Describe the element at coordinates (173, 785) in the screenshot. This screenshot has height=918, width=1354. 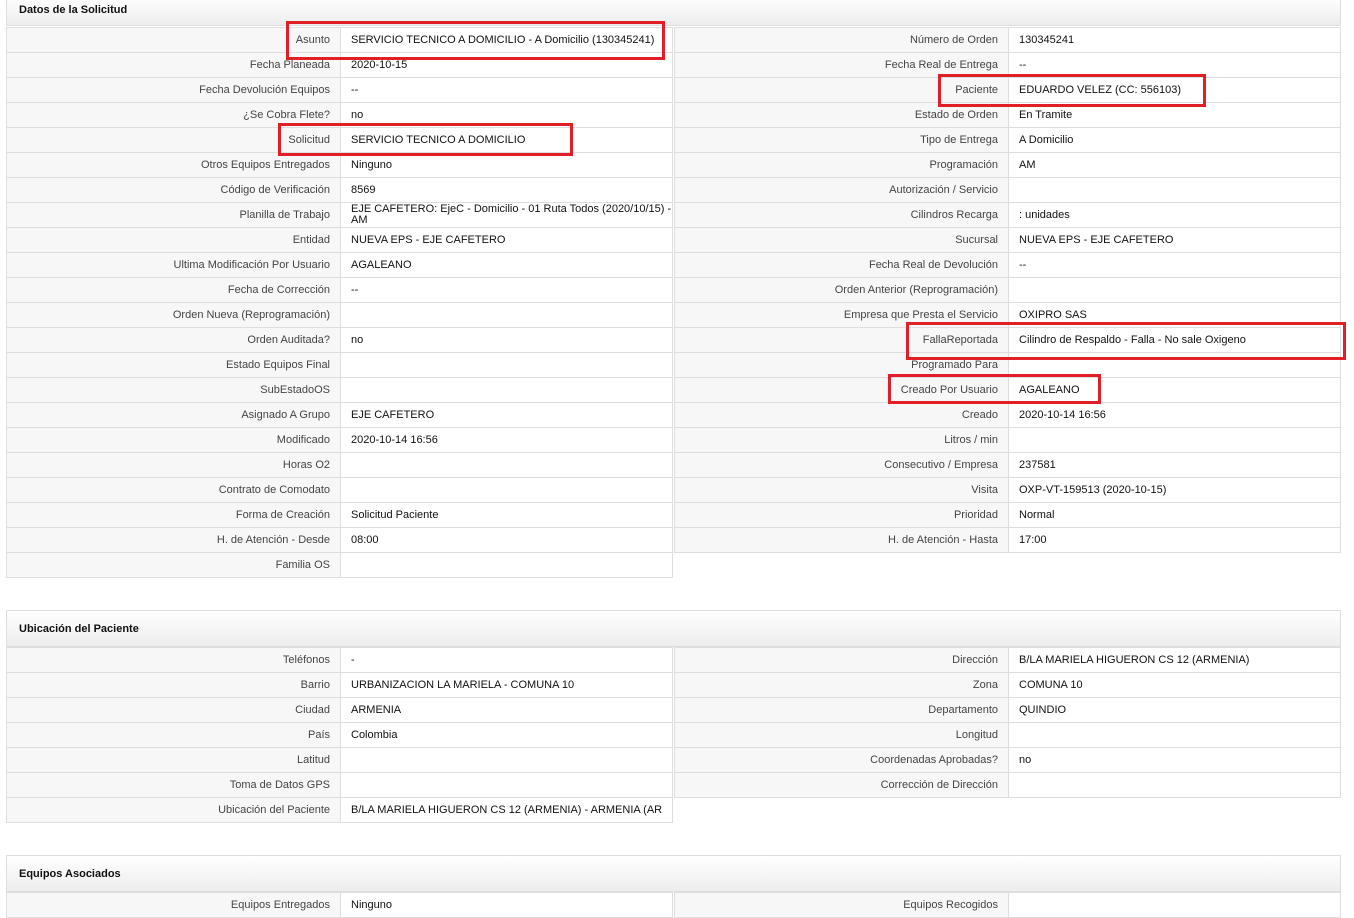
I see `field-label-toma-de-datos-gps: Toma de Datos GPS` at that location.